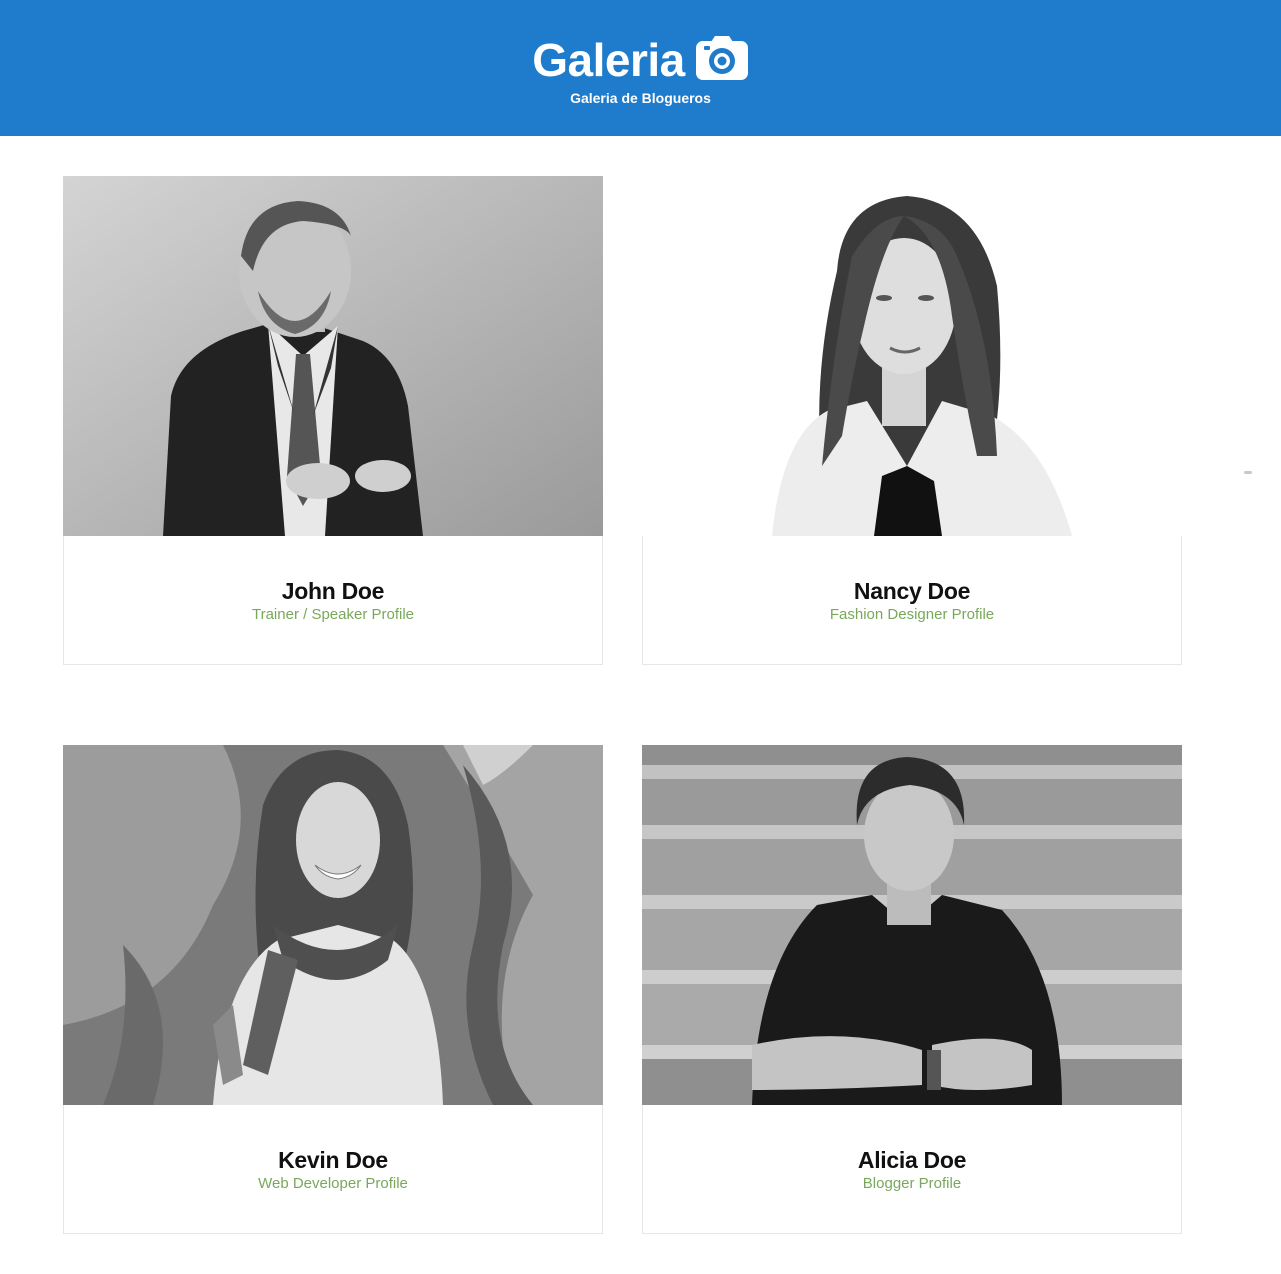 The height and width of the screenshot is (1274, 1281). What do you see at coordinates (912, 591) in the screenshot?
I see `profile-name: Nancy Doe` at bounding box center [912, 591].